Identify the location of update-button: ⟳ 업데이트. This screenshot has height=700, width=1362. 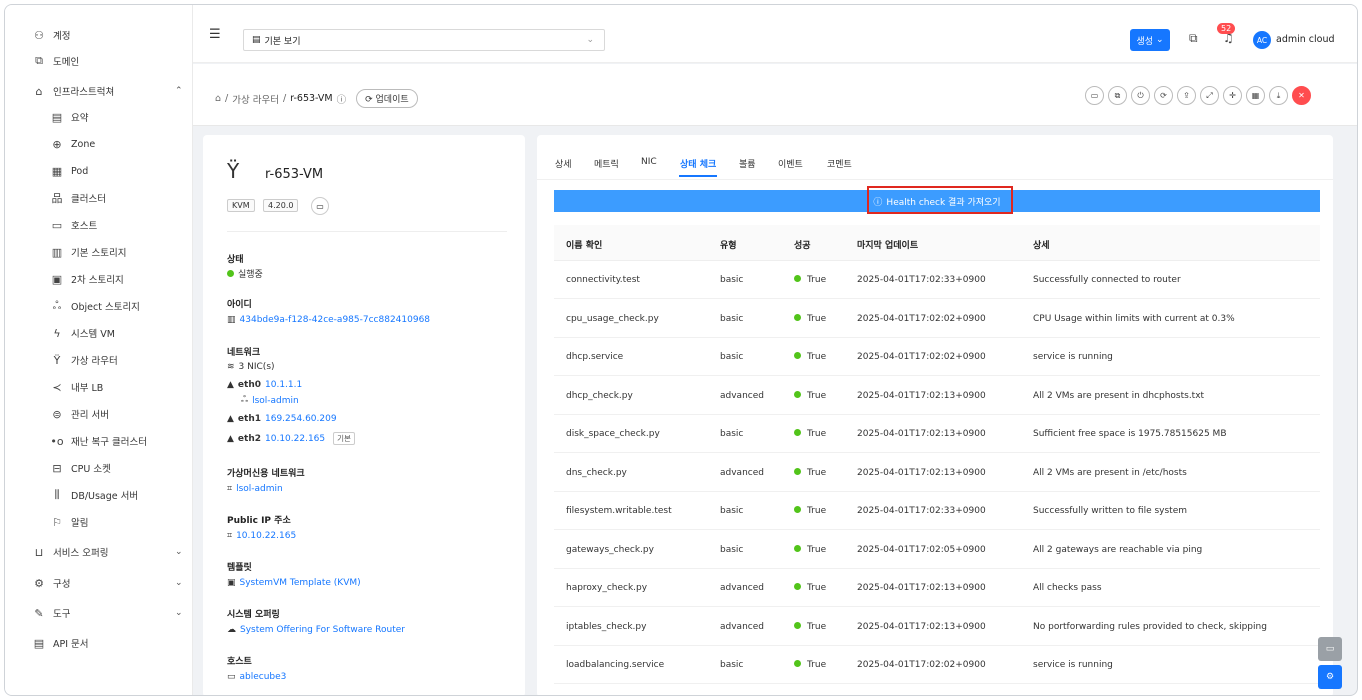
(387, 98).